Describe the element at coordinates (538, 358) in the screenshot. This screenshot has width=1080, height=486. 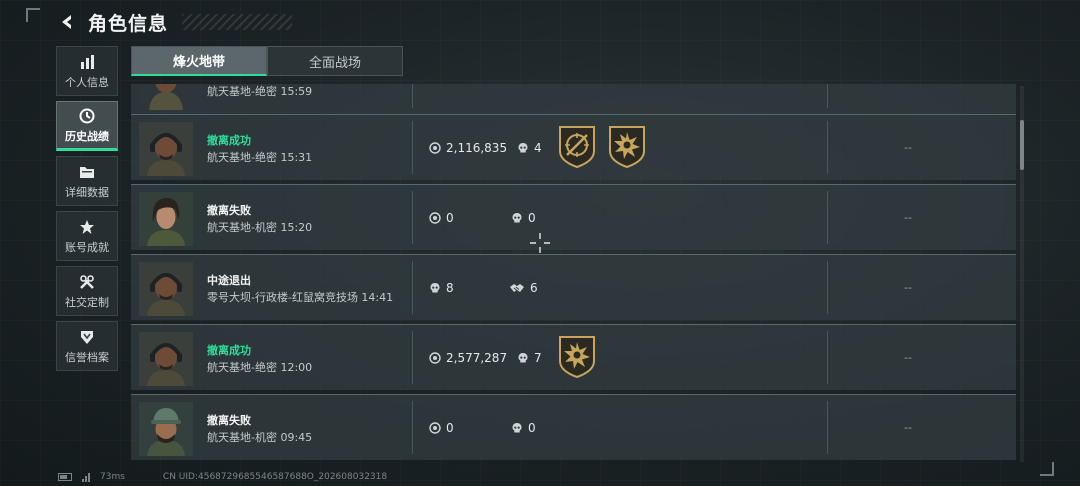
I see `kill-count: 7` at that location.